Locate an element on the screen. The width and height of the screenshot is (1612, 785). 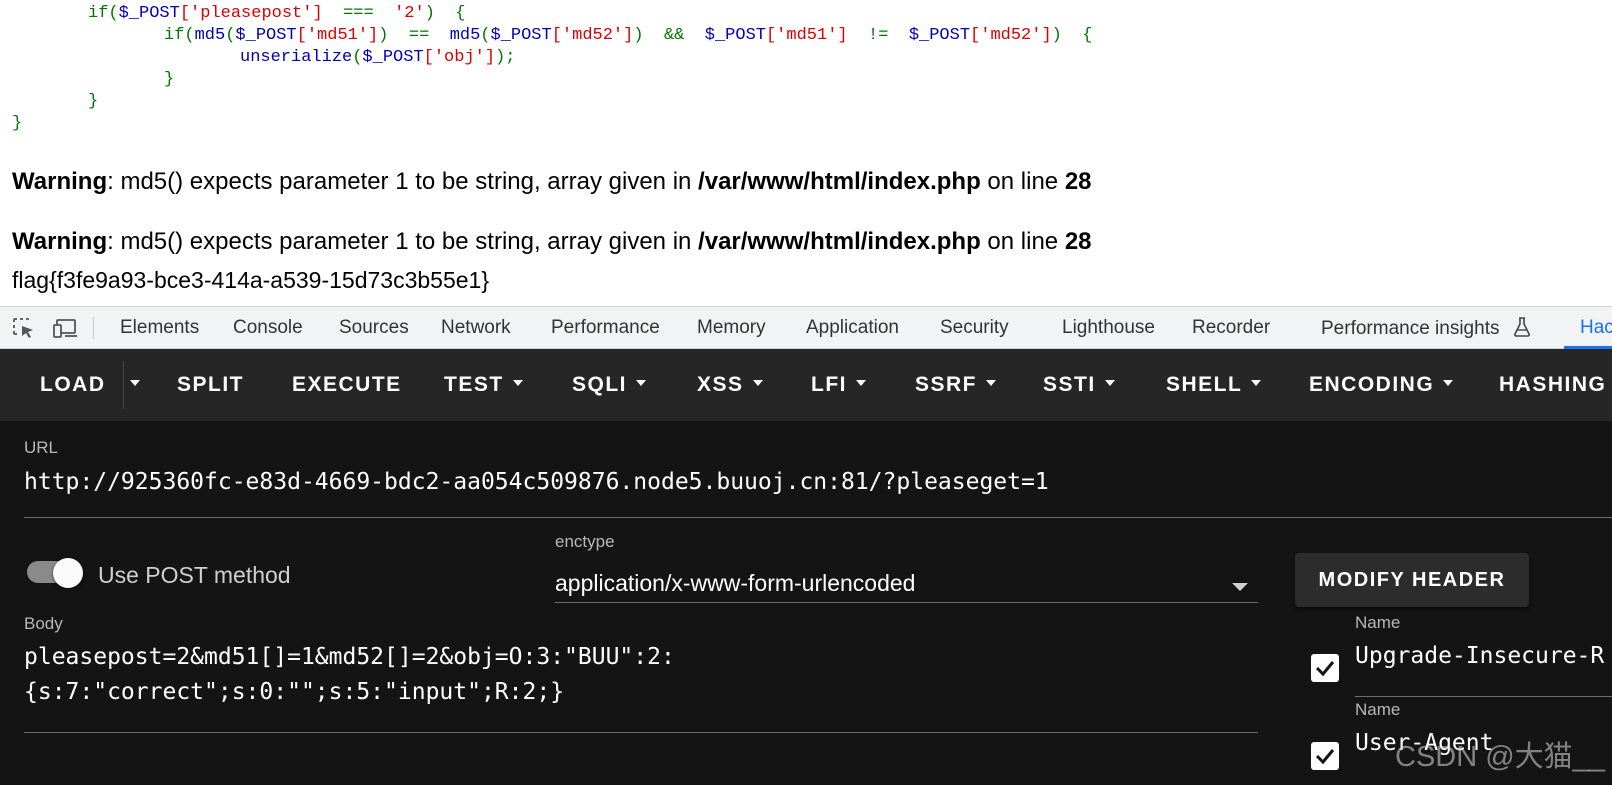
menu-label: ENCODING is located at coordinates (1372, 384).